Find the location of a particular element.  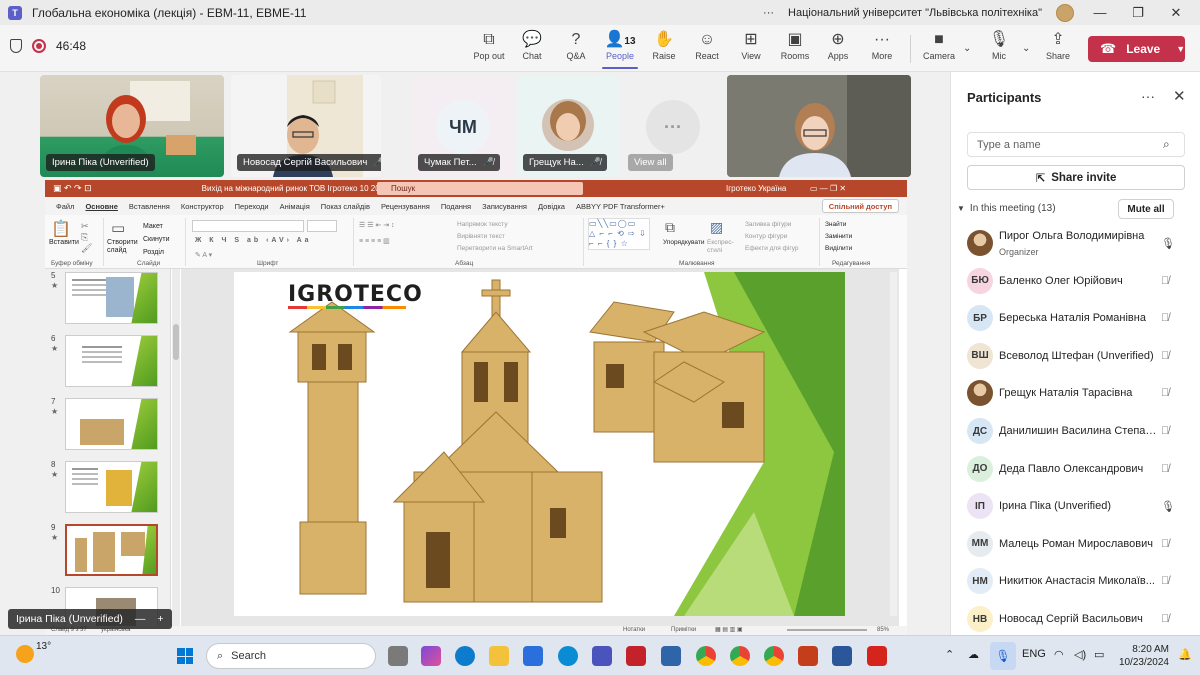

store-icon is located at coordinates (533, 656).